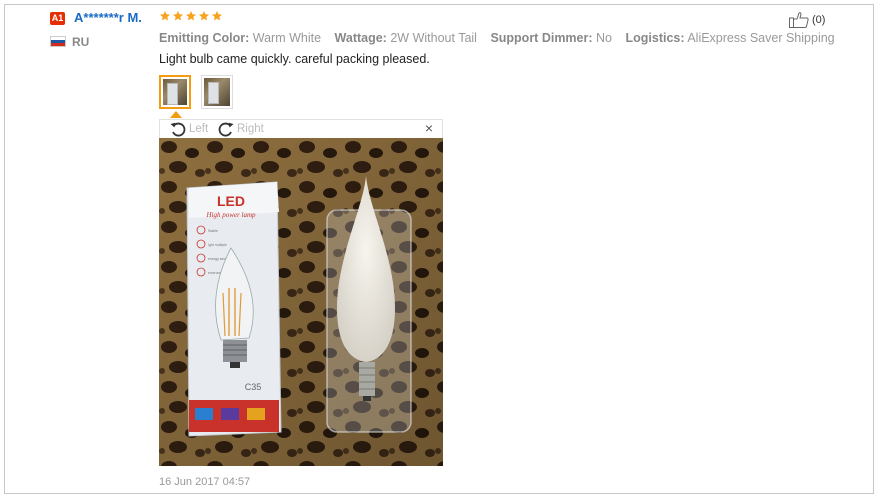 This screenshot has height=500, width=880. I want to click on thumbs-up-icon, so click(799, 20).